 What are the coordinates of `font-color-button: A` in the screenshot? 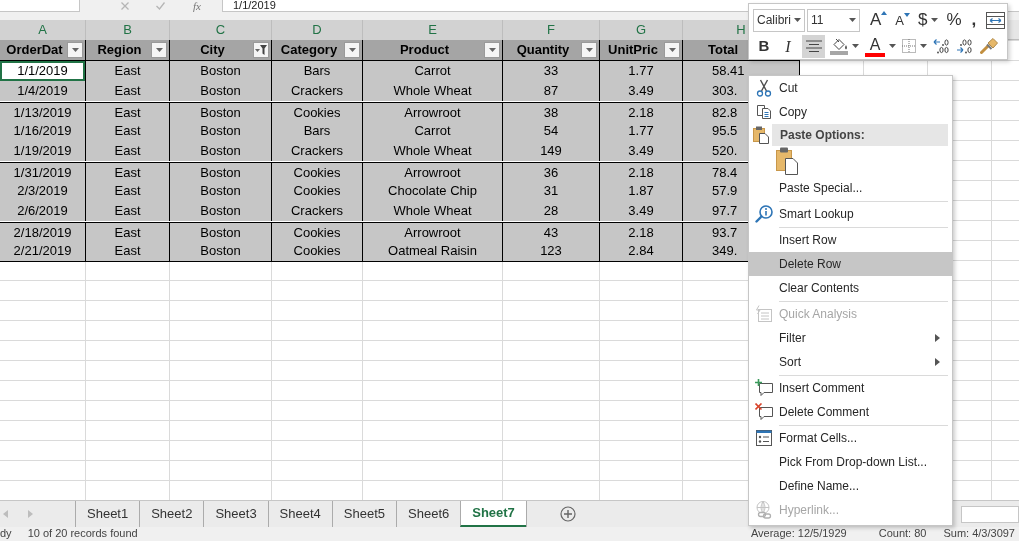 It's located at (880, 46).